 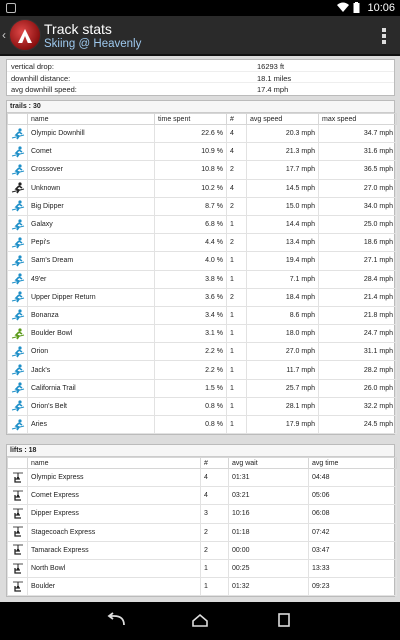 I want to click on table-row: Unknown 10.2 % 4 14.5 mph 27.0 mph, so click(x=202, y=188).